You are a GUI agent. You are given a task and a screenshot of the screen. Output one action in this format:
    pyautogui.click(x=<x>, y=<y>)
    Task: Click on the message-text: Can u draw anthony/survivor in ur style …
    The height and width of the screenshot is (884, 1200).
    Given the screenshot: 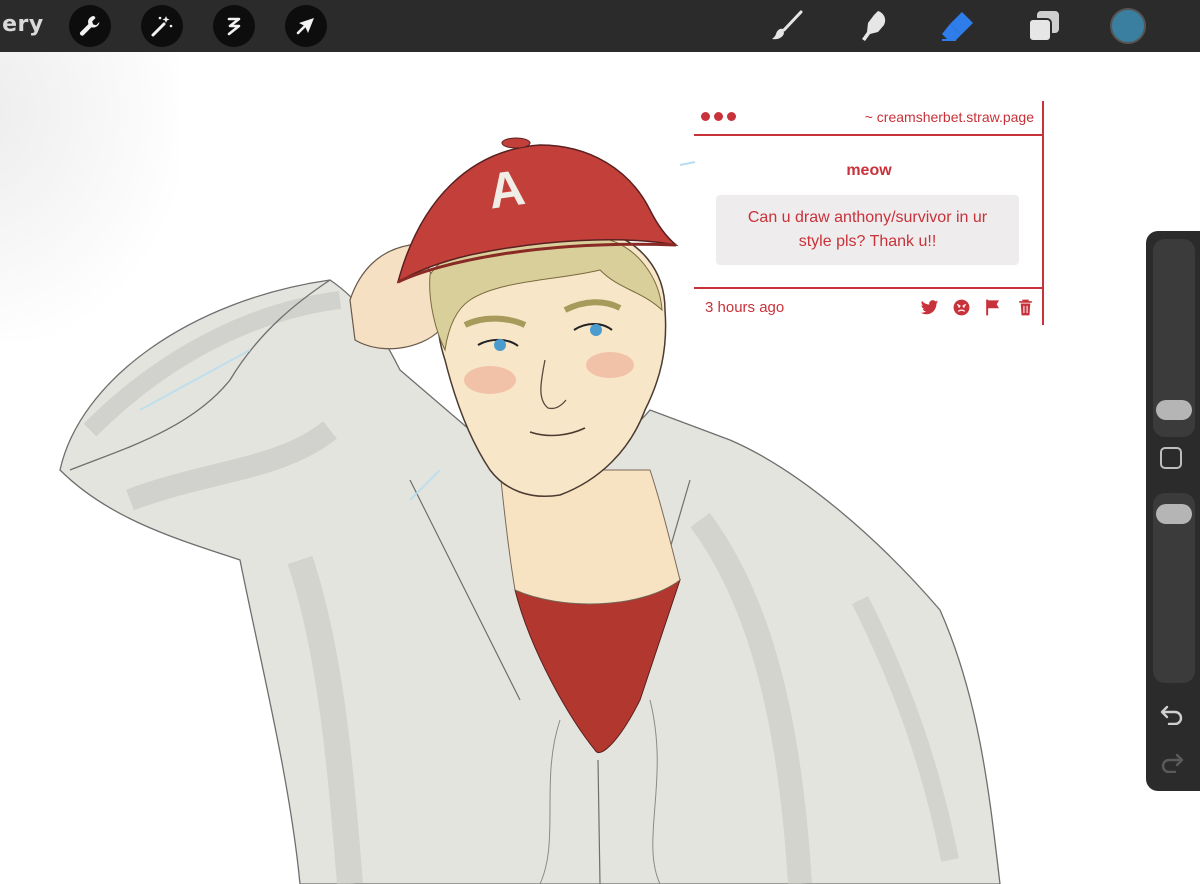 What is the action you would take?
    pyautogui.click(x=867, y=229)
    